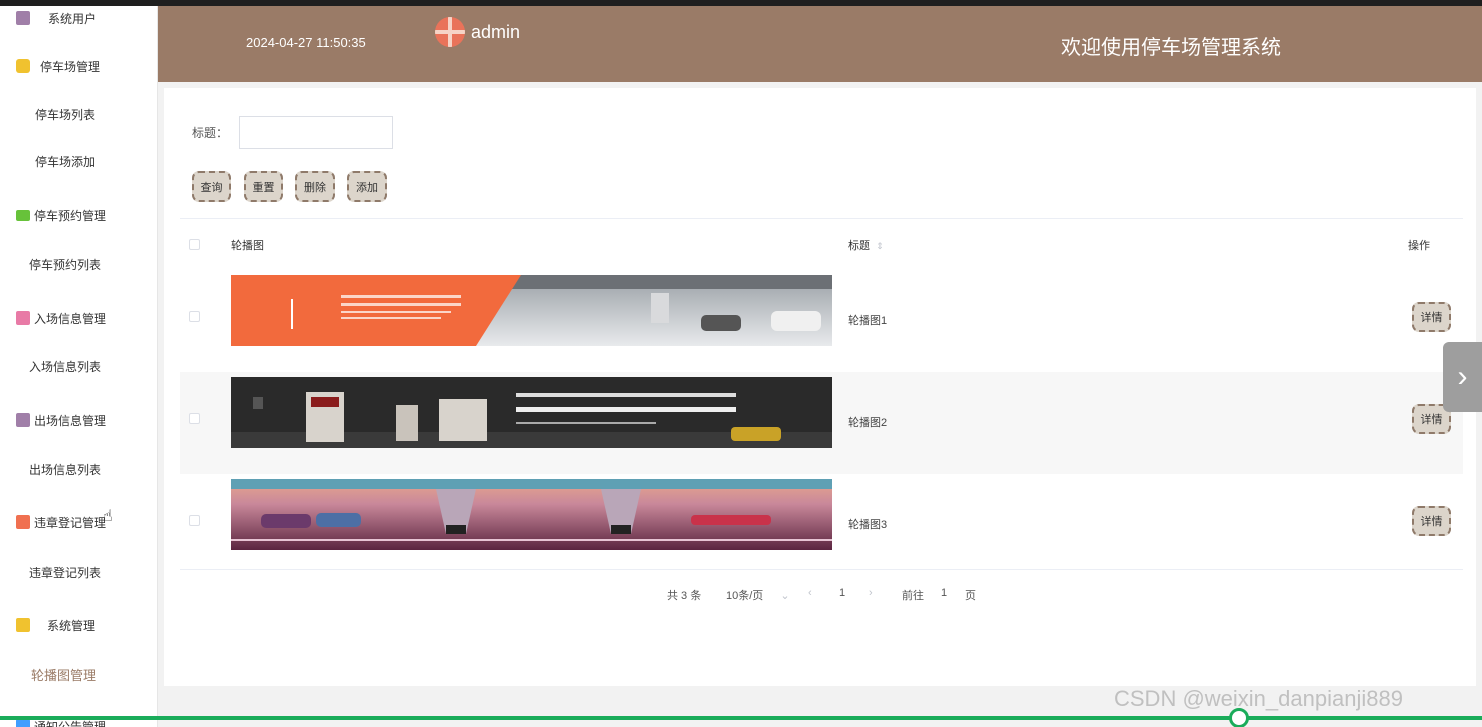  I want to click on menu-violation: 违章登记管理, so click(78, 522).